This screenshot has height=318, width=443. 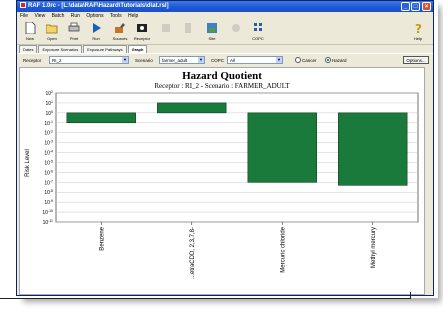 What do you see at coordinates (51, 122) in the screenshot?
I see `y-tick-exponent: -1` at bounding box center [51, 122].